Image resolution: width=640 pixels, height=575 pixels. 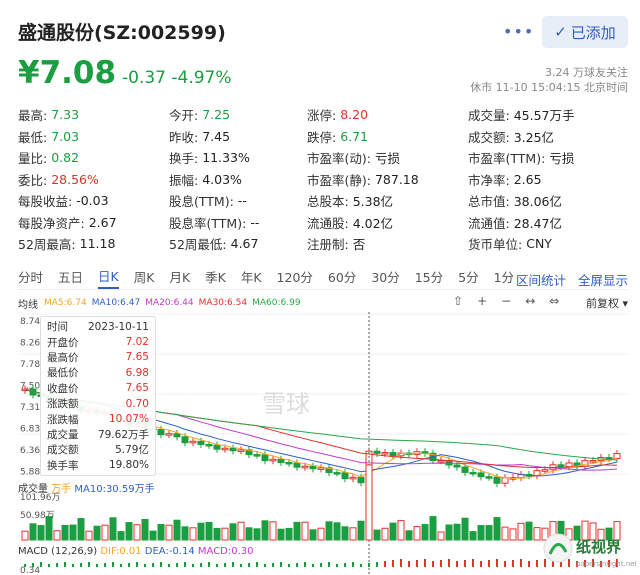 What do you see at coordinates (238, 136) in the screenshot?
I see `stat-cell: 昨收: 7.45` at bounding box center [238, 136].